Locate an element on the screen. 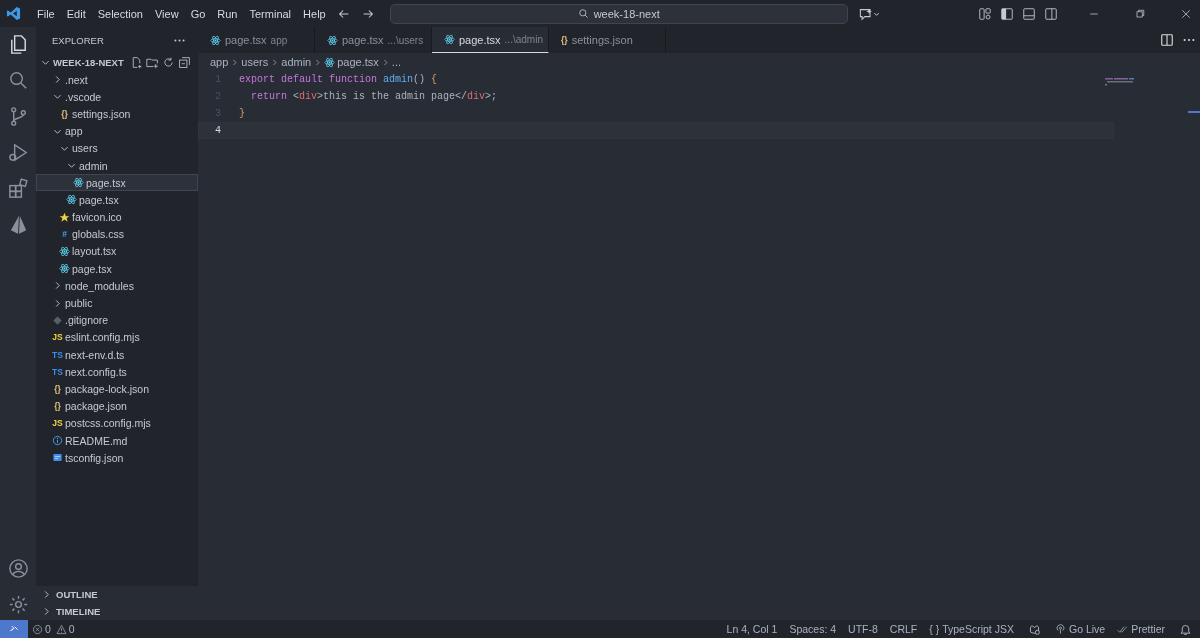 The image size is (1200, 638). status-item: UTF-8 is located at coordinates (863, 629).